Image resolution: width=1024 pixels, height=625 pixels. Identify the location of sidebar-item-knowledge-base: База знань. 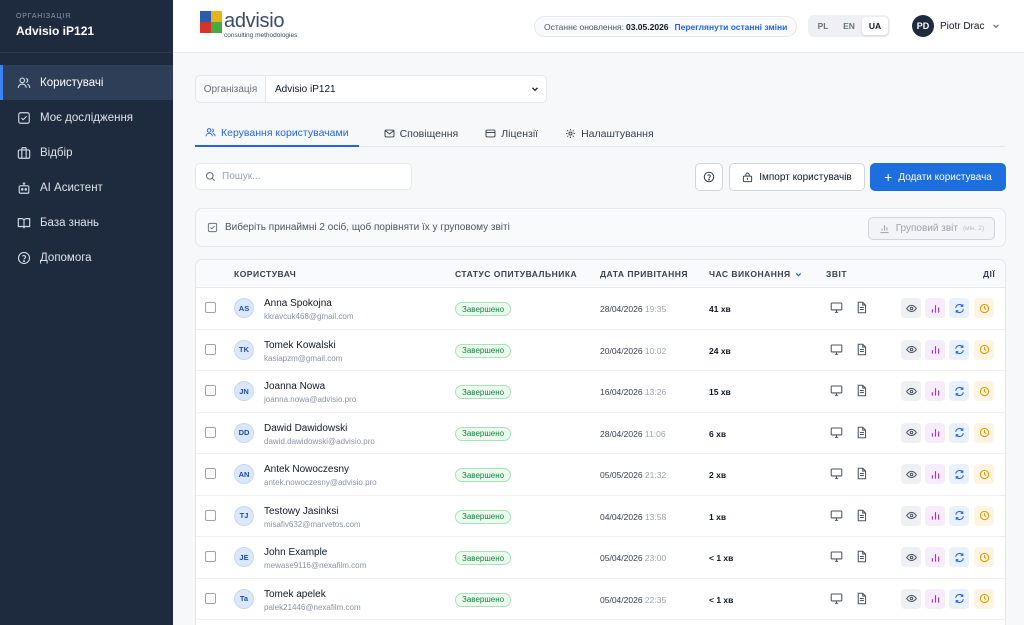
(86, 222).